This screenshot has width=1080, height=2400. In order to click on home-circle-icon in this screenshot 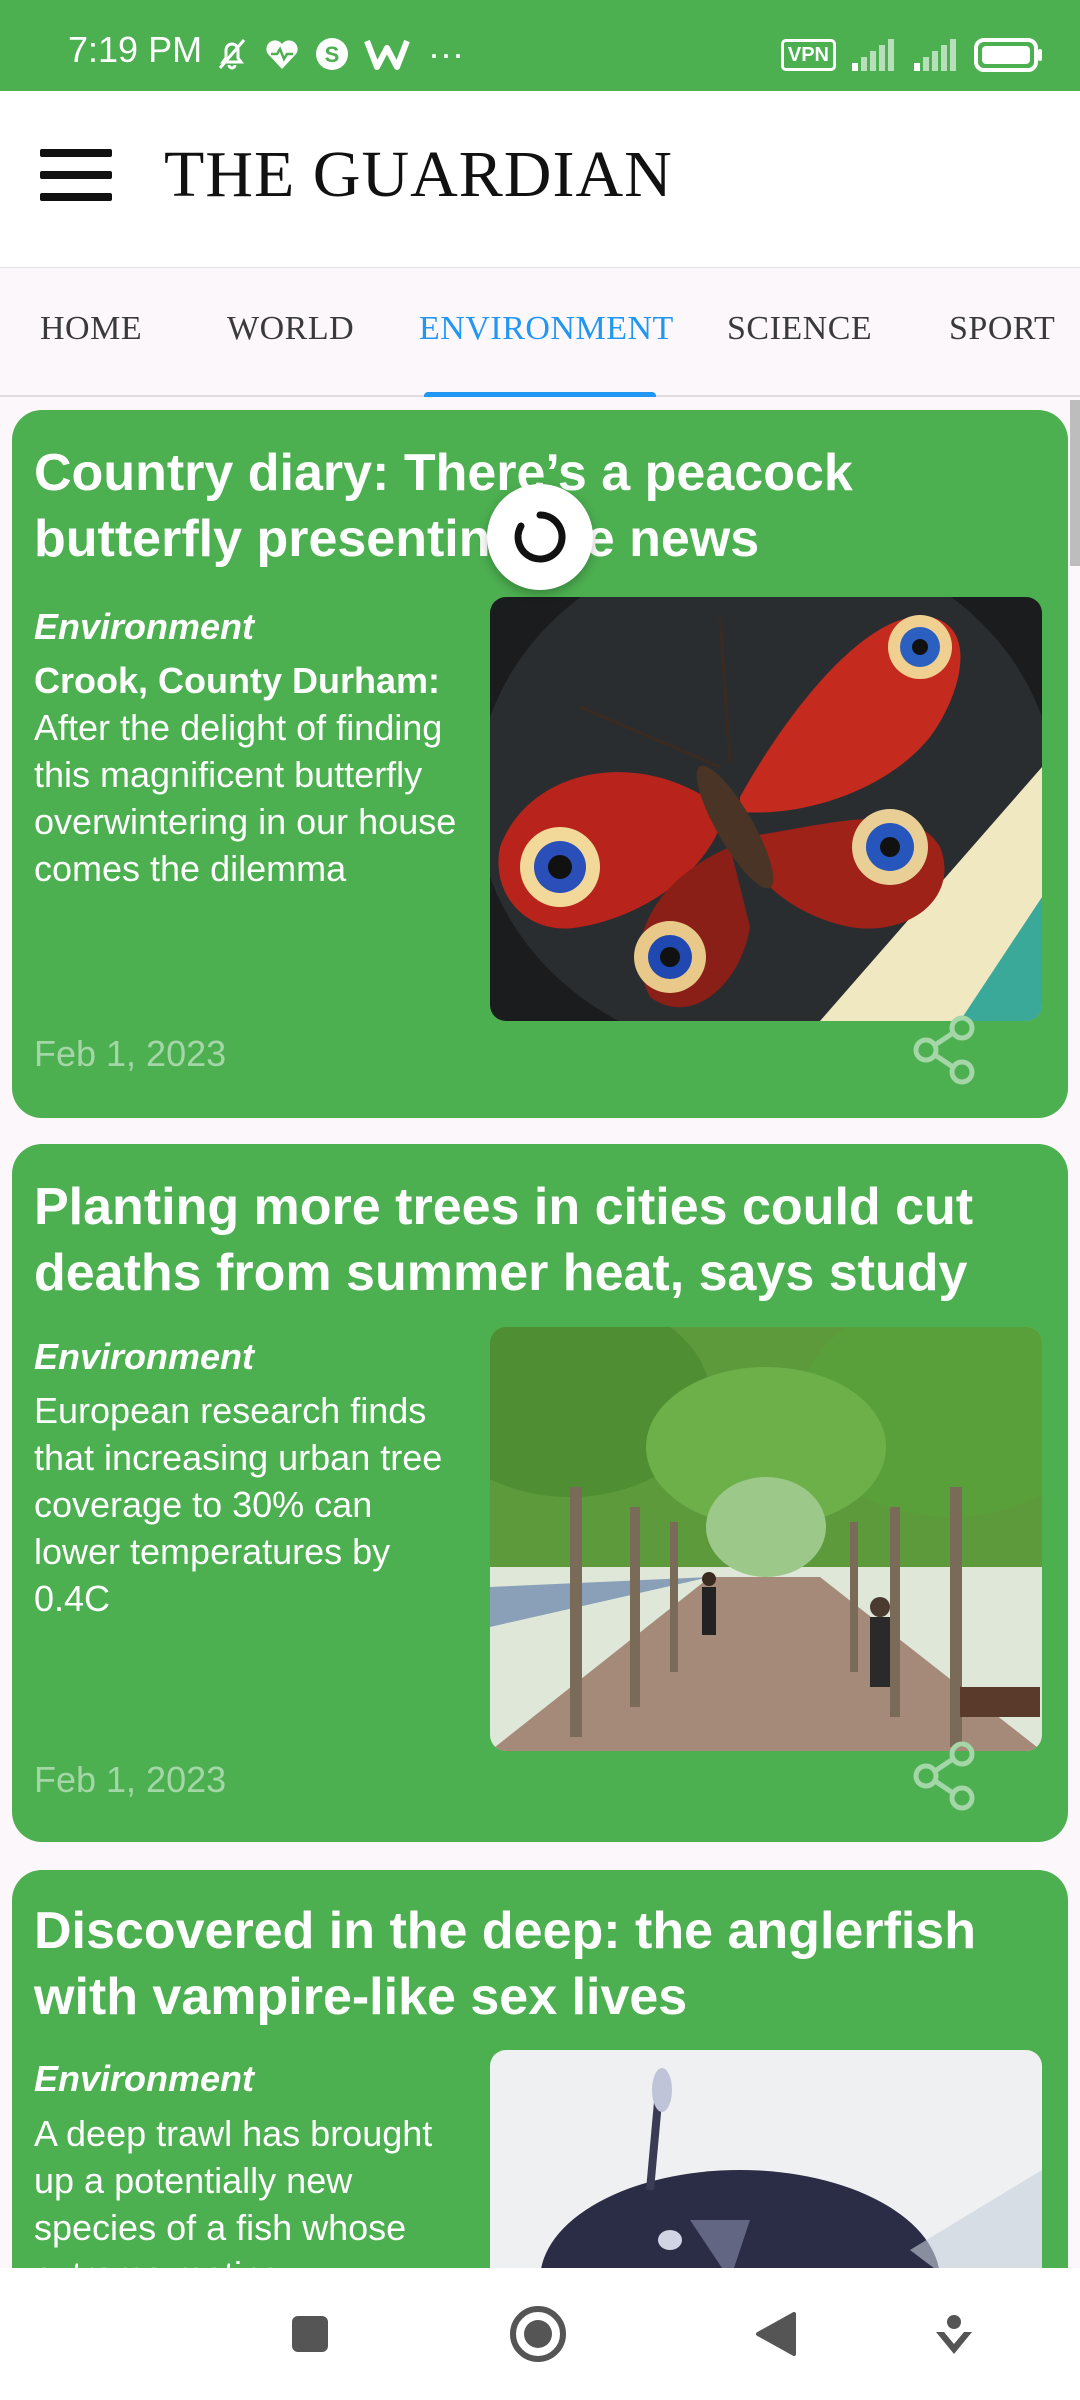, I will do `click(538, 2334)`.